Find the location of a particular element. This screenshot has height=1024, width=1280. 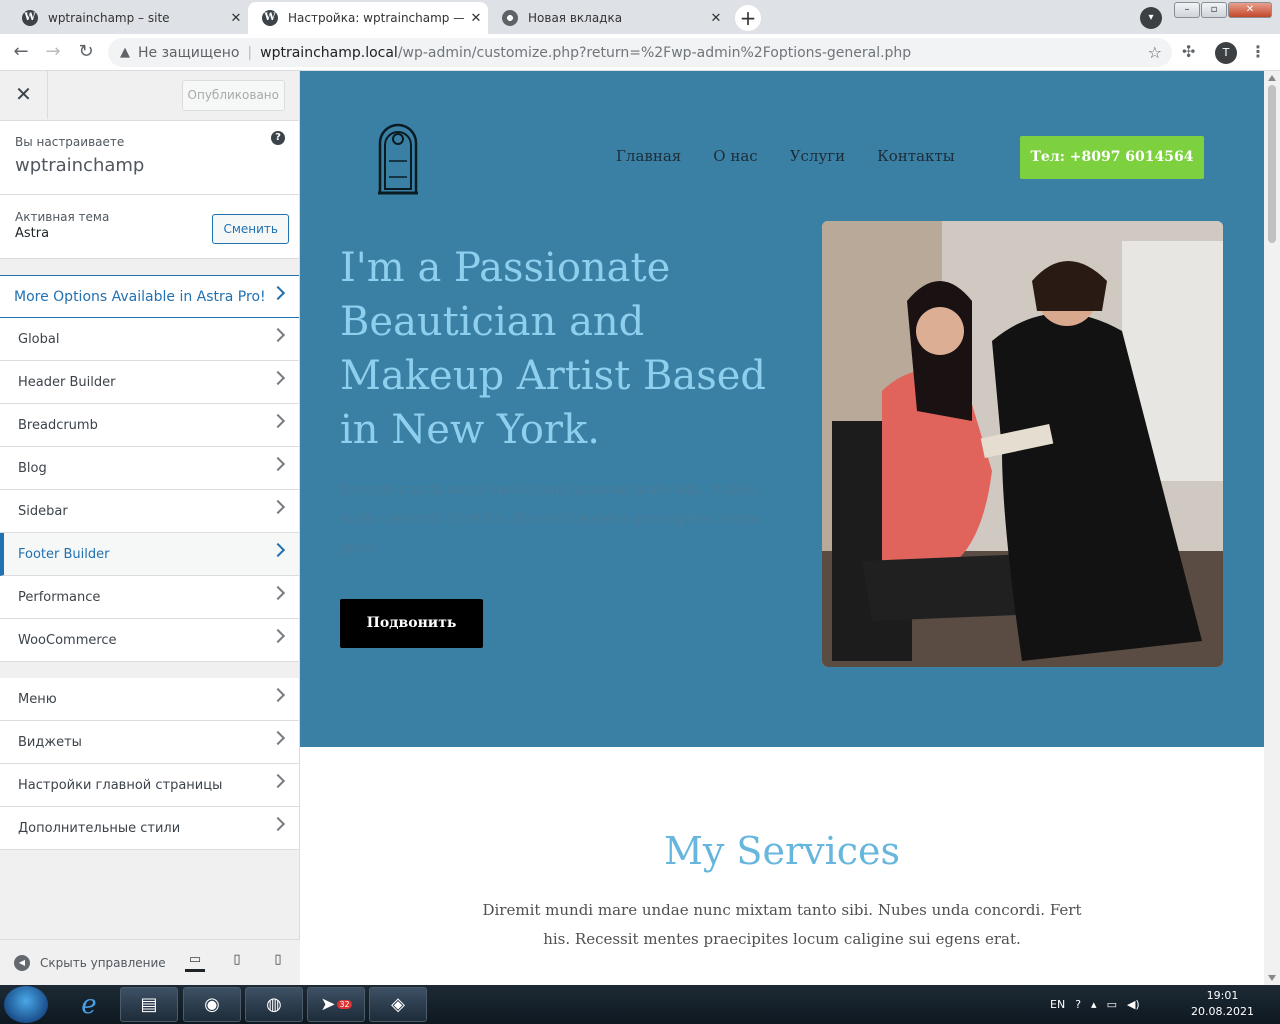

tab-search-icon: ▾ is located at coordinates (1151, 18).